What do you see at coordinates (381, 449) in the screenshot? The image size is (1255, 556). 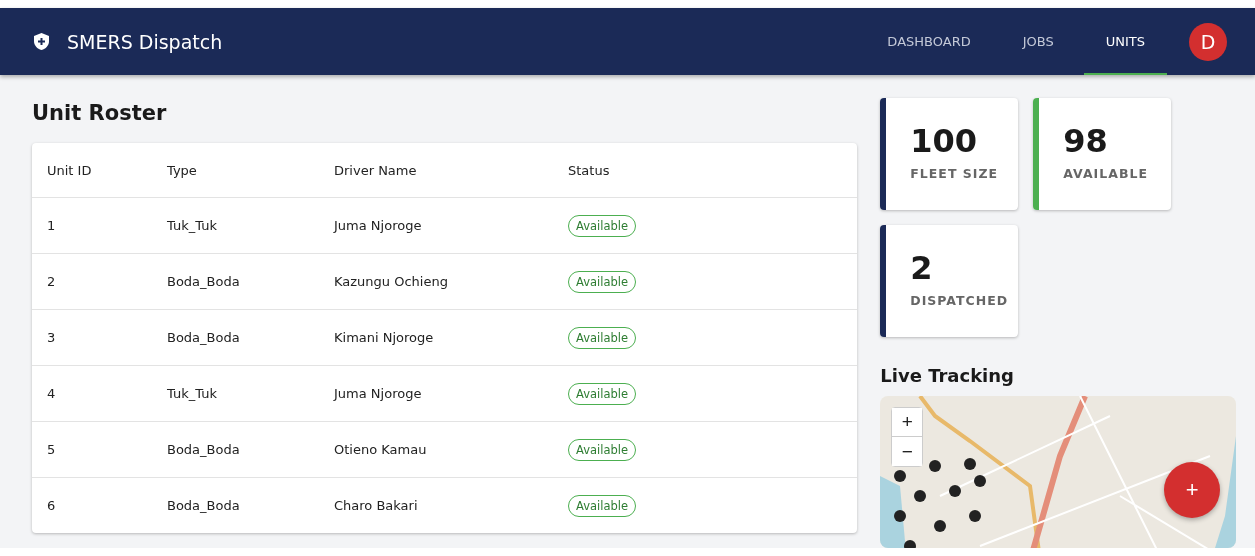 I see `table-cell-text: Otieno Kamau` at bounding box center [381, 449].